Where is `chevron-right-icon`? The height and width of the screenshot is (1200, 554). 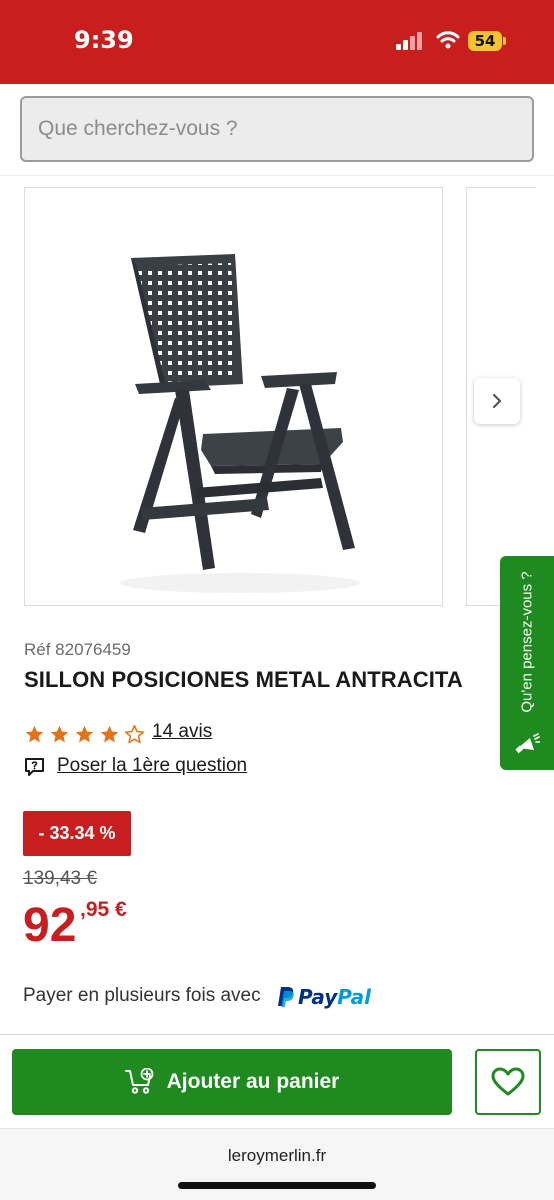
chevron-right-icon is located at coordinates (497, 401).